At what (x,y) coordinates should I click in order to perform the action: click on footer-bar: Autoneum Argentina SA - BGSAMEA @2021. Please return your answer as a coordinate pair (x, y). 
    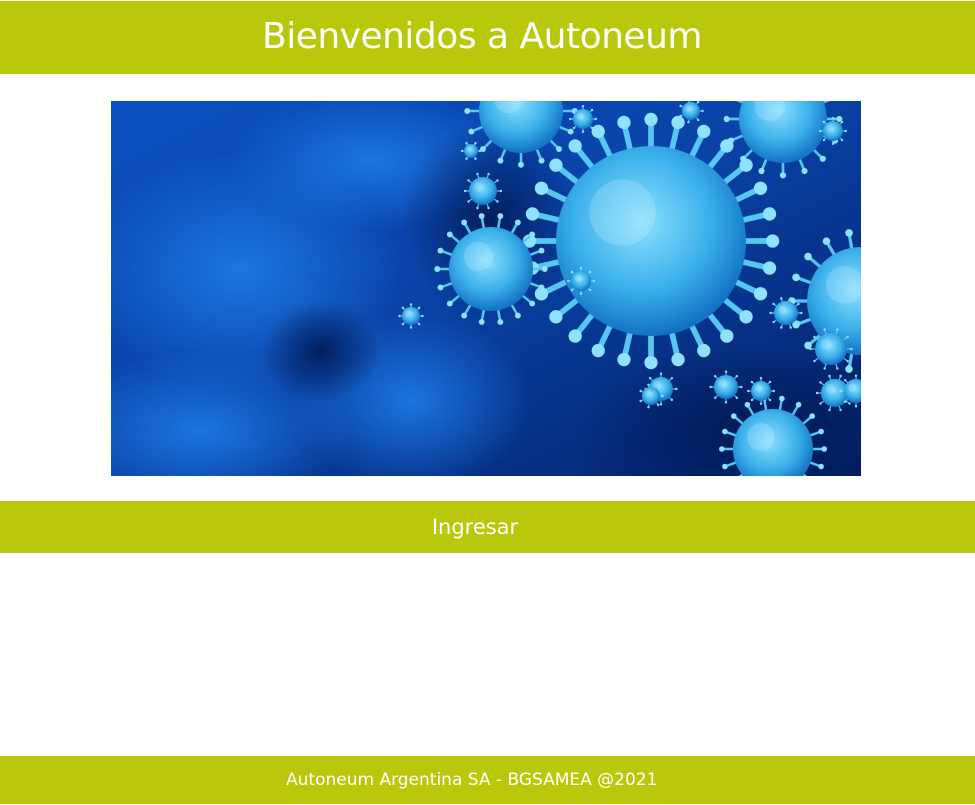
    Looking at the image, I should click on (487, 780).